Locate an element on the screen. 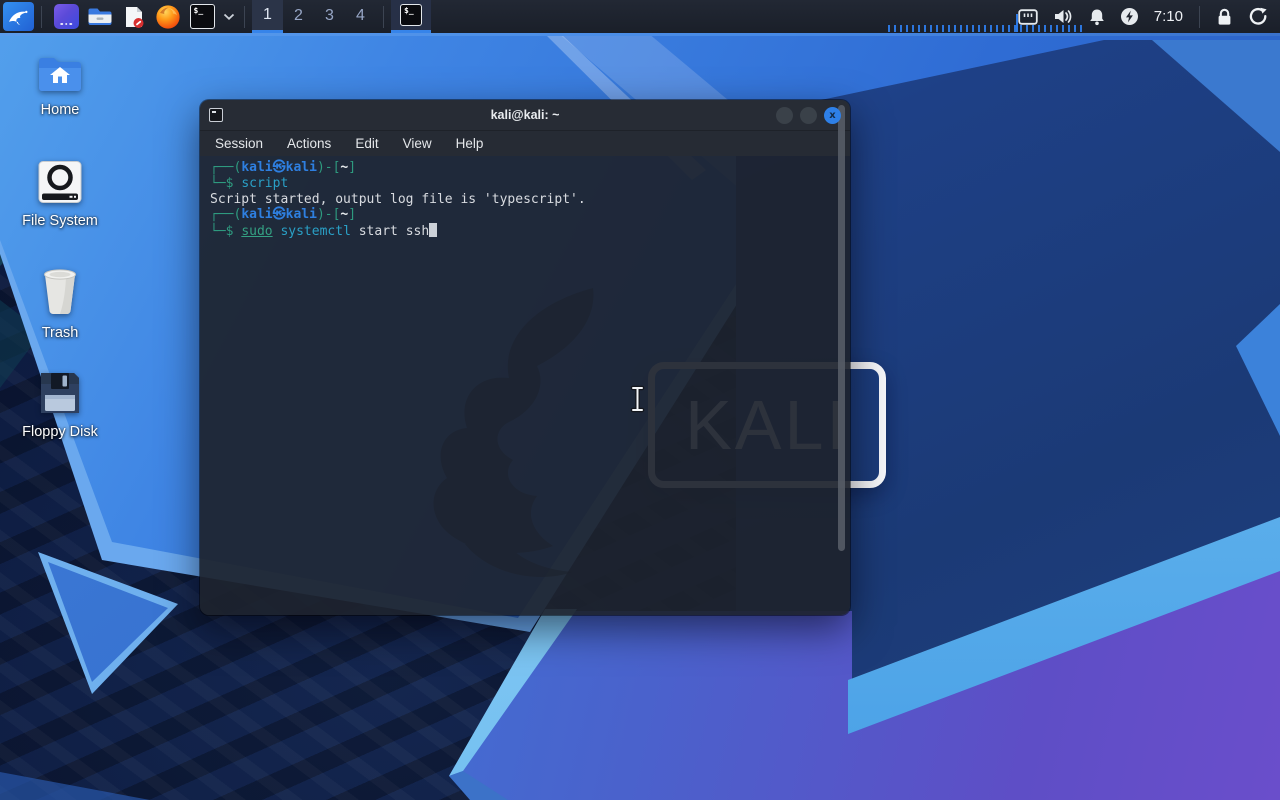 The width and height of the screenshot is (1280, 800). panel-activity-tick is located at coordinates (1017, 23).